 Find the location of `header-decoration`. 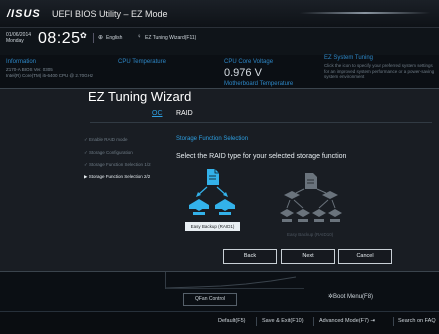

header-decoration is located at coordinates (365, 13).